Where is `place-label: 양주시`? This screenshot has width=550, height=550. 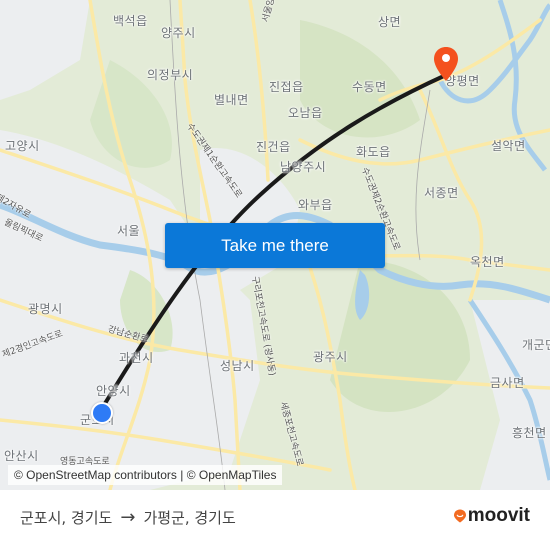
place-label: 양주시 is located at coordinates (178, 33).